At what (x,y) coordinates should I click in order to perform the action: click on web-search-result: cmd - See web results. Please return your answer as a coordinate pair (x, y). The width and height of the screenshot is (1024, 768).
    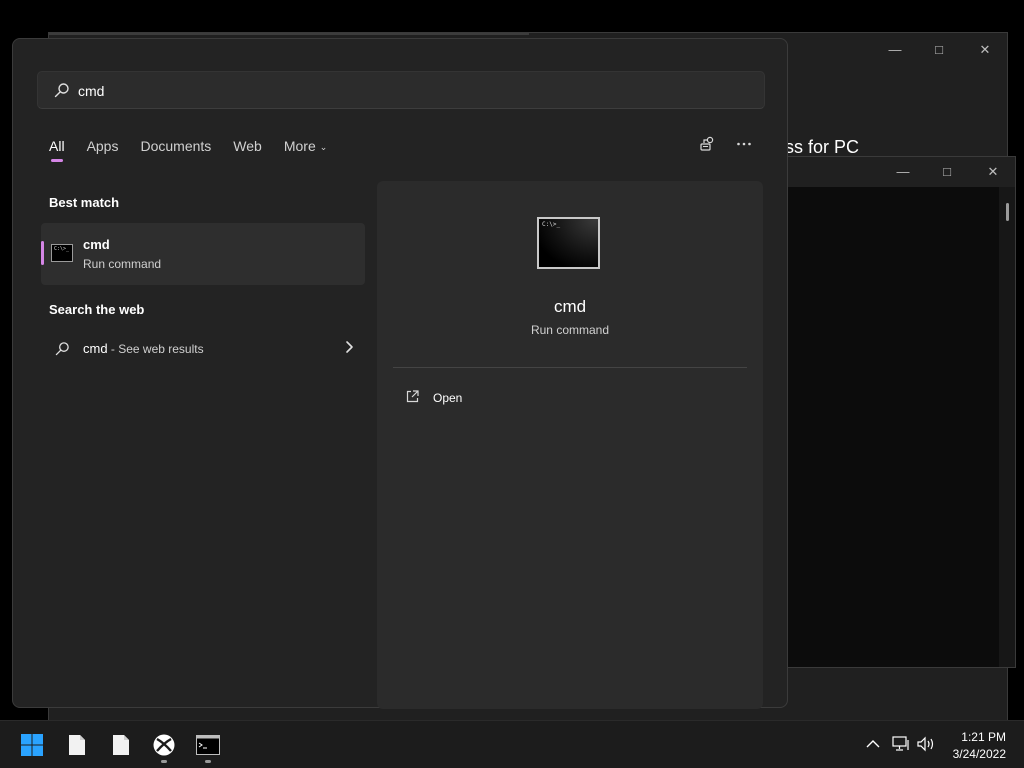
    Looking at the image, I should click on (202, 349).